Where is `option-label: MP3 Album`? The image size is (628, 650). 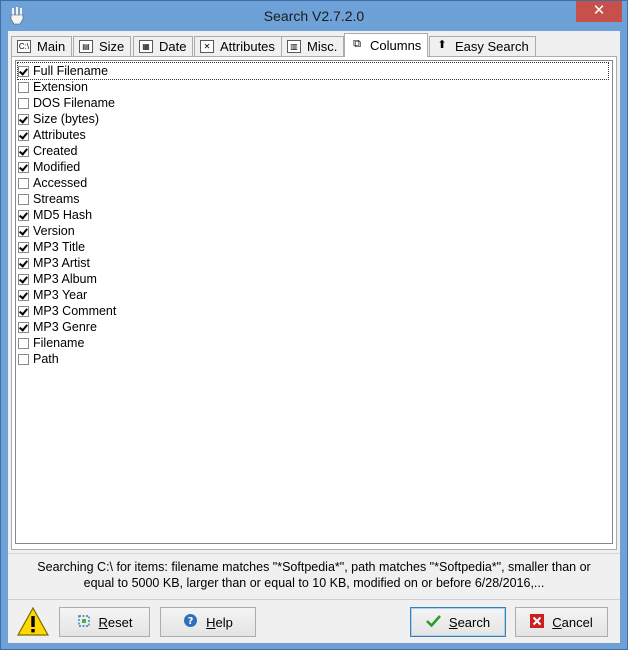
option-label: MP3 Album is located at coordinates (65, 279).